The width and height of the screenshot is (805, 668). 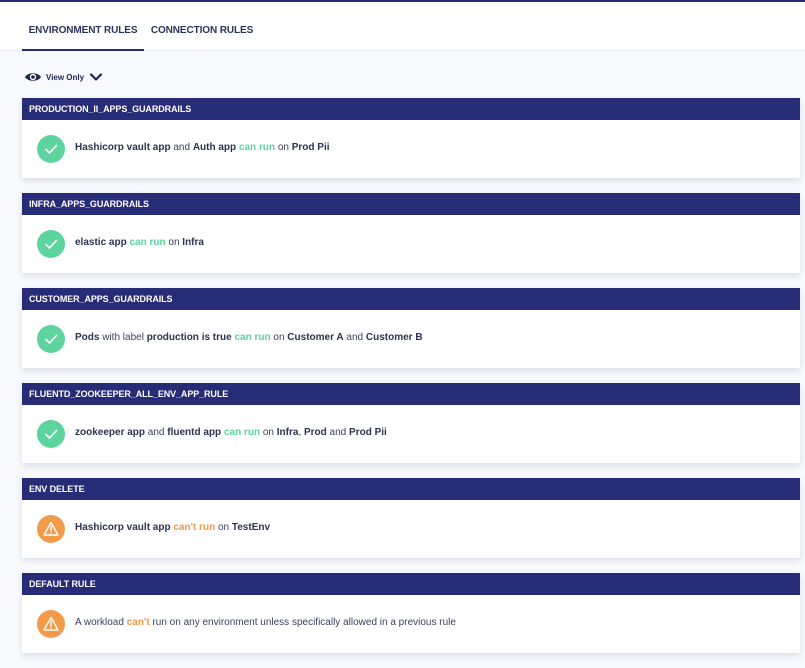 I want to click on rule-title: INFRA_APPS_GUARDRAILS, so click(x=411, y=204).